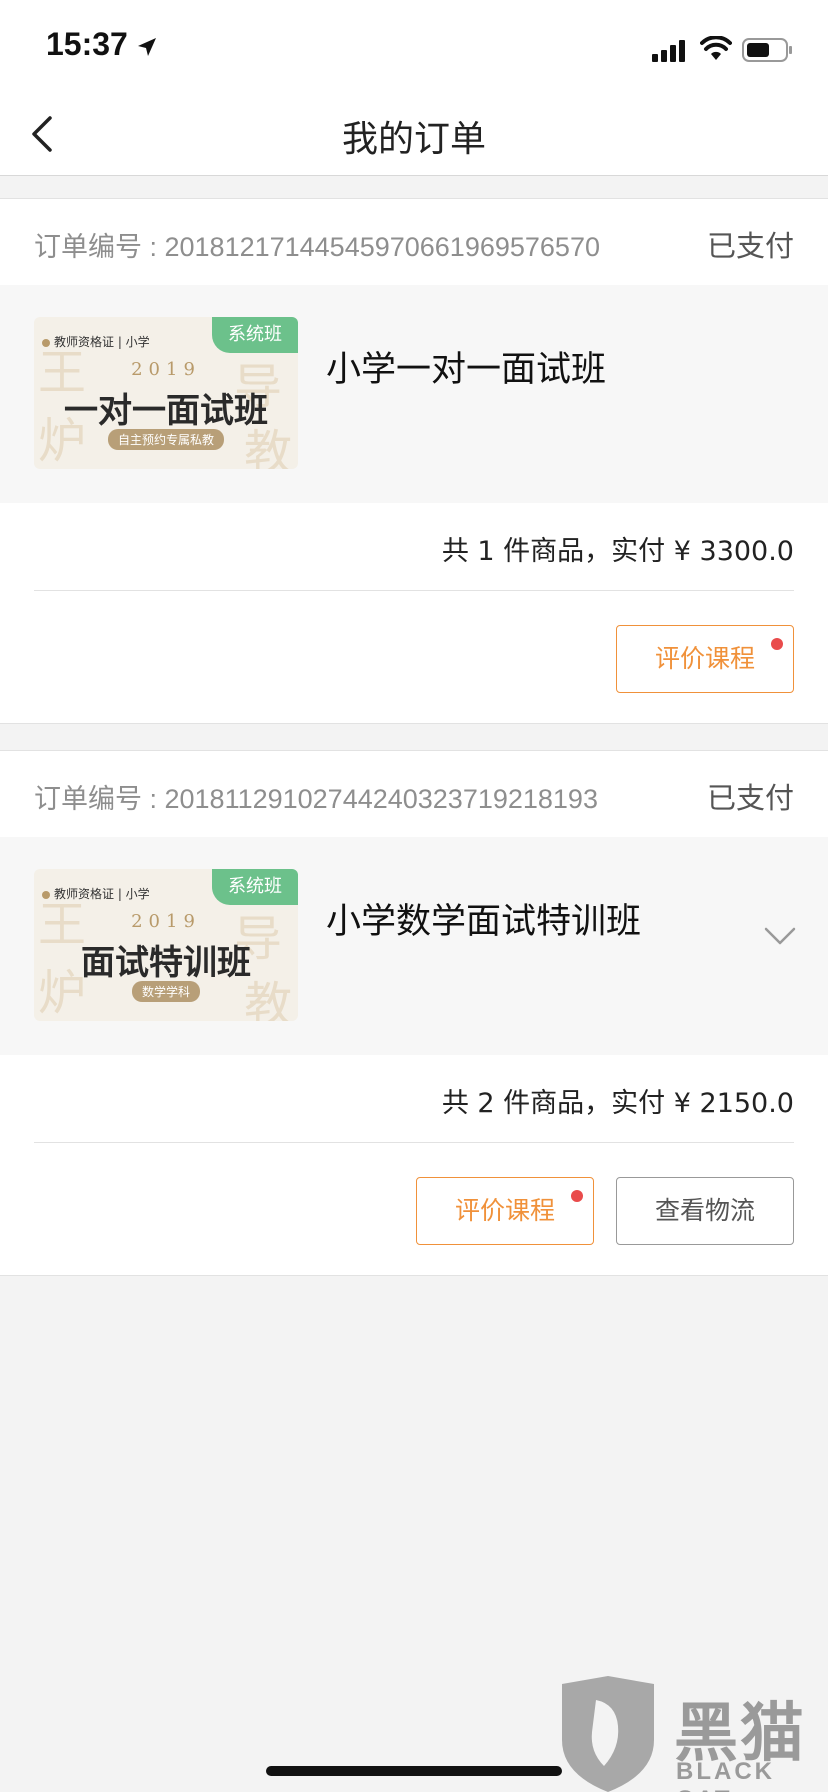  I want to click on battery-icon, so click(767, 50).